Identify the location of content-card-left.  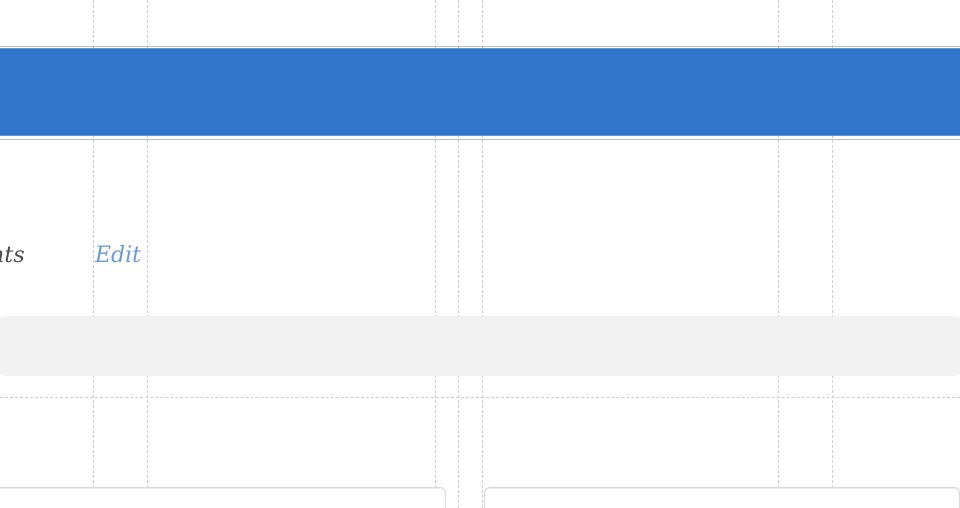
(223, 497).